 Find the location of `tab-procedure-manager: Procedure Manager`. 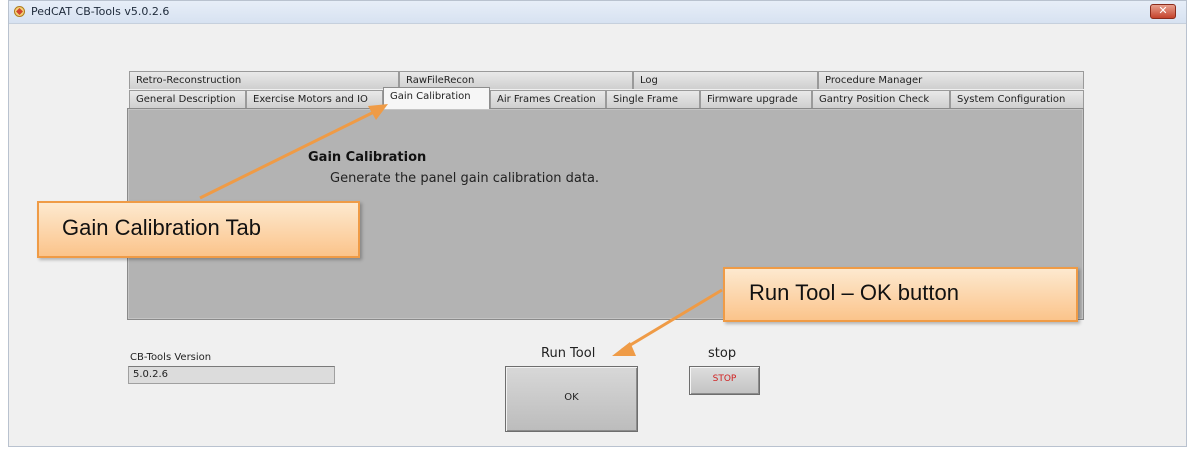

tab-procedure-manager: Procedure Manager is located at coordinates (951, 80).